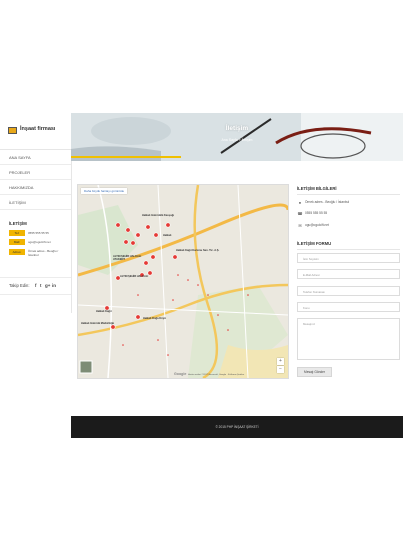 Image resolution: width=403 pixels, height=550 pixels. I want to click on nav-item-label: PROJELER, so click(20, 172).